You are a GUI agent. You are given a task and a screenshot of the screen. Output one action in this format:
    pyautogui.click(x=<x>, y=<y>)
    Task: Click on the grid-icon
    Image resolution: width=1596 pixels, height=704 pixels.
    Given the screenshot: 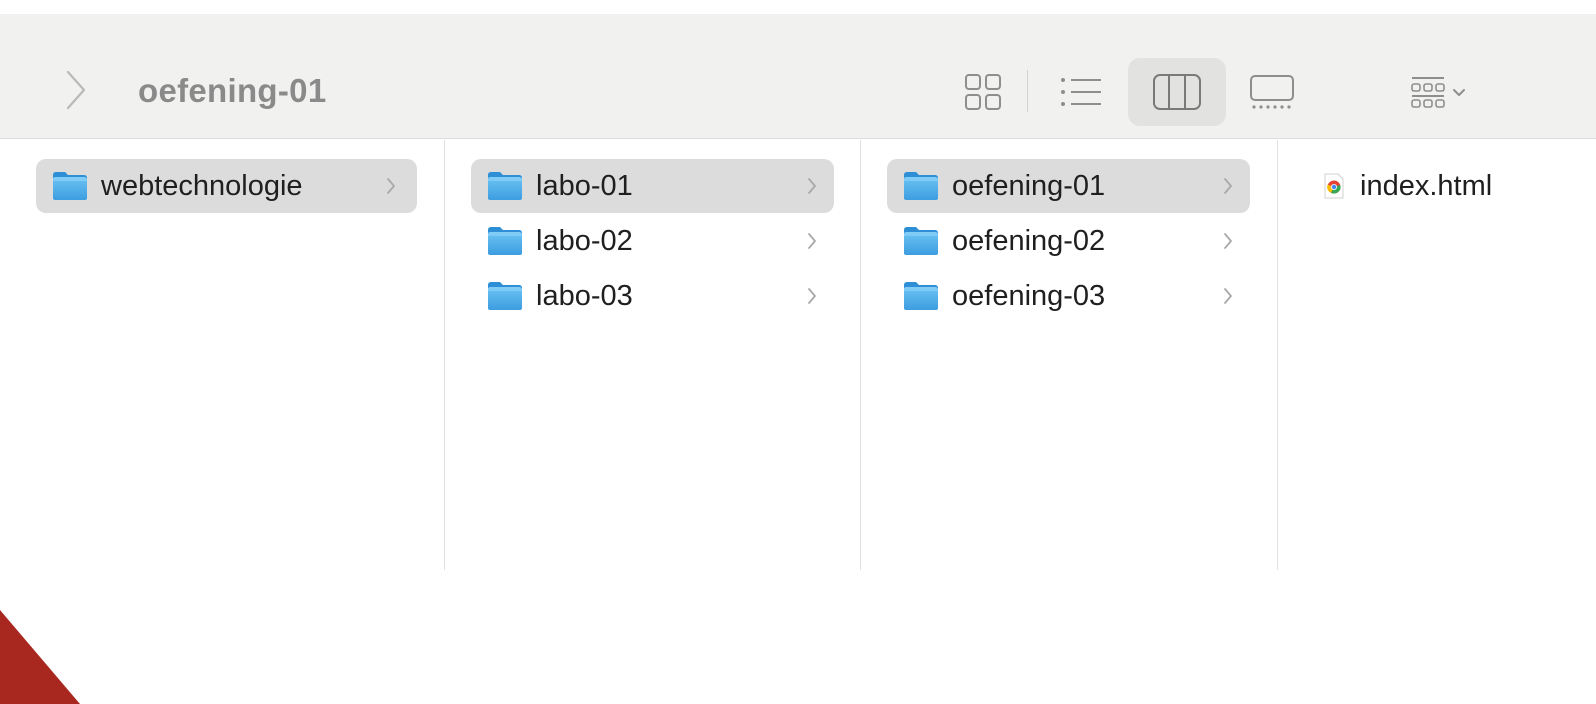 What is the action you would take?
    pyautogui.click(x=983, y=92)
    